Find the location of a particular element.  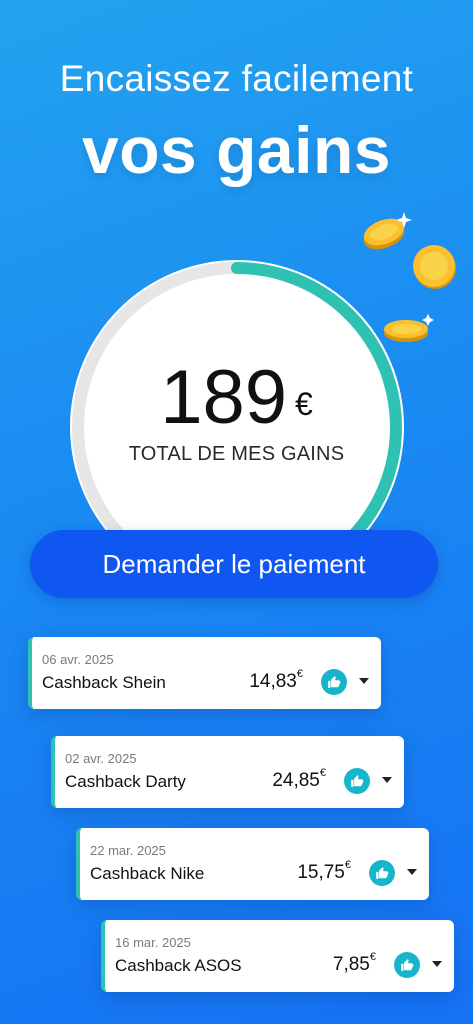

transaction-date: 06 avr. 2025 is located at coordinates (78, 659).